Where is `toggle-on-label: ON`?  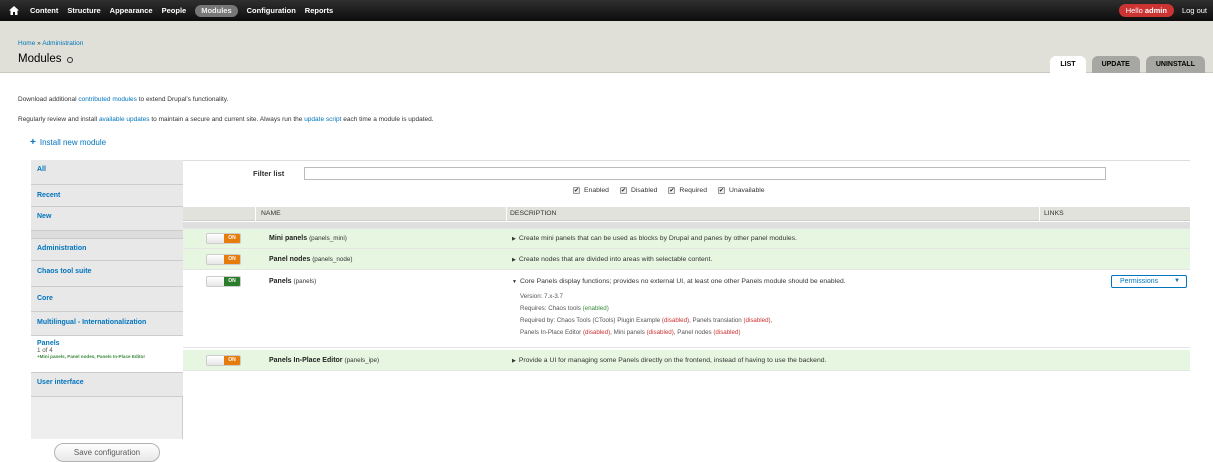 toggle-on-label: ON is located at coordinates (231, 259).